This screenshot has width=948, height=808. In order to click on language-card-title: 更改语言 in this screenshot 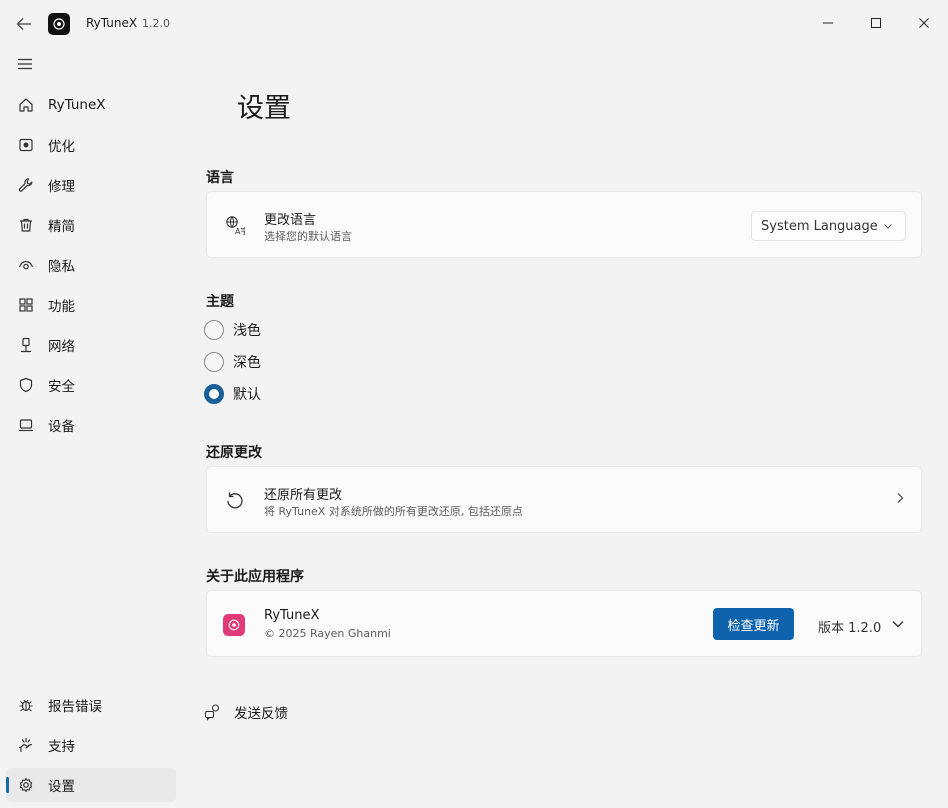, I will do `click(290, 220)`.